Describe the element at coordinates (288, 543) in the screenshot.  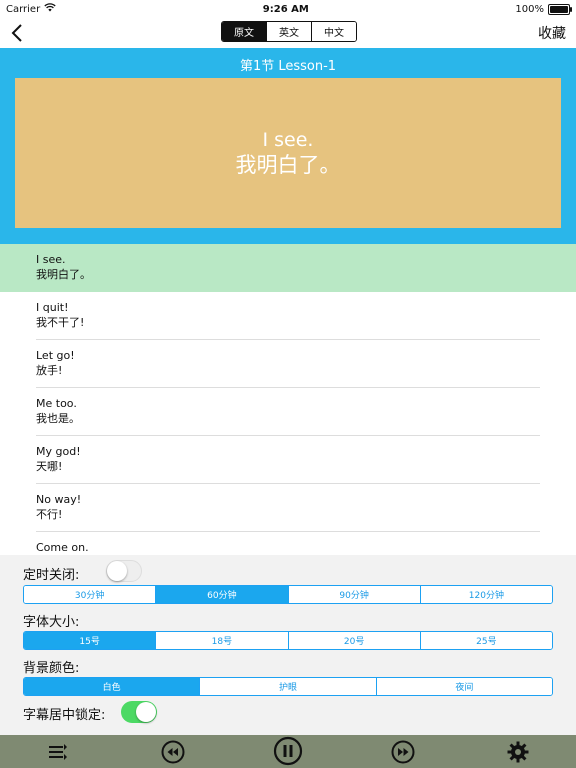
I see `list-item: Come on.` at that location.